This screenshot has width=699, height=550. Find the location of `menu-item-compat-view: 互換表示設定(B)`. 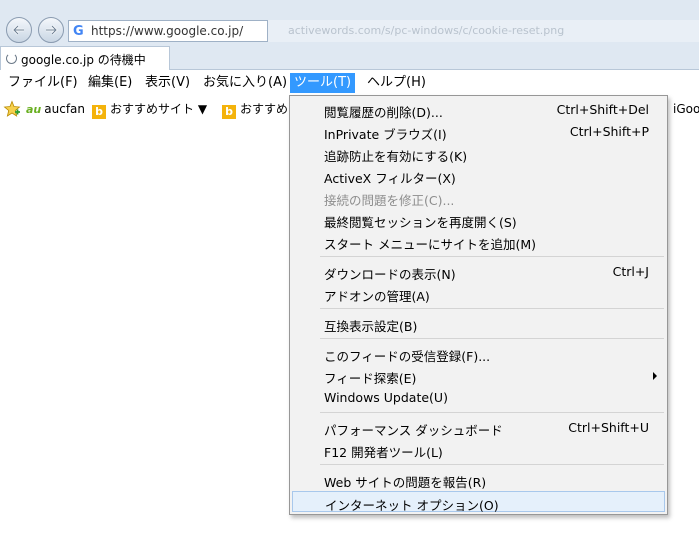

menu-item-compat-view: 互換表示設定(B) is located at coordinates (478, 323).